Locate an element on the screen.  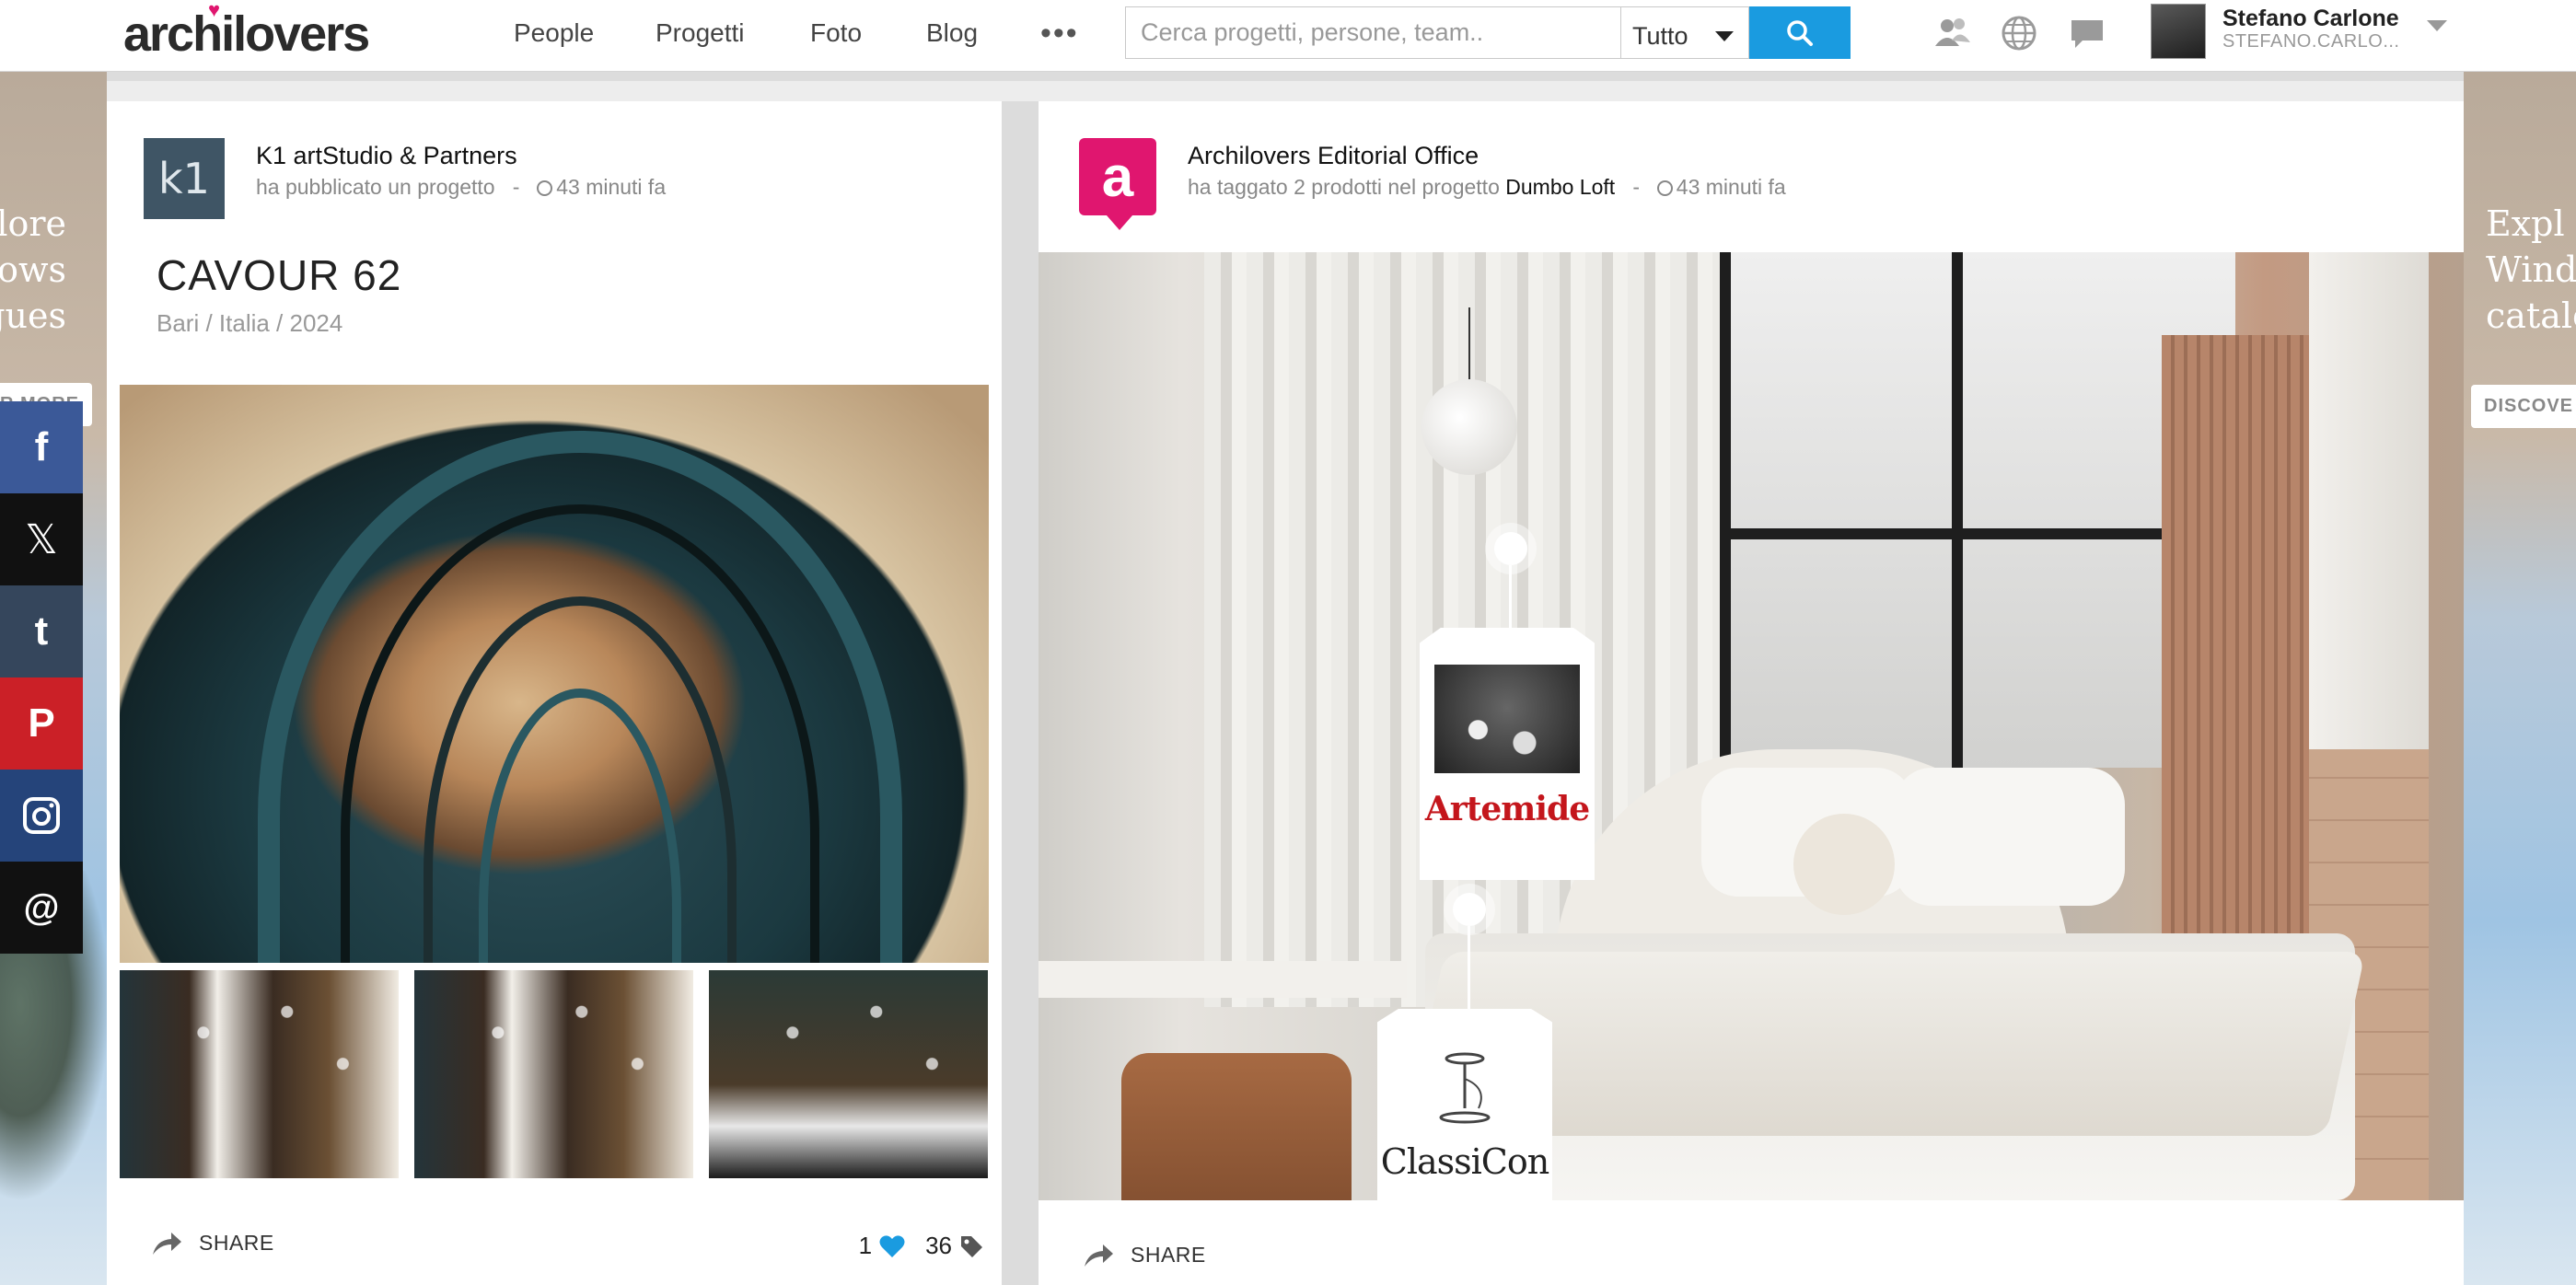
tag-icon is located at coordinates (971, 1246).